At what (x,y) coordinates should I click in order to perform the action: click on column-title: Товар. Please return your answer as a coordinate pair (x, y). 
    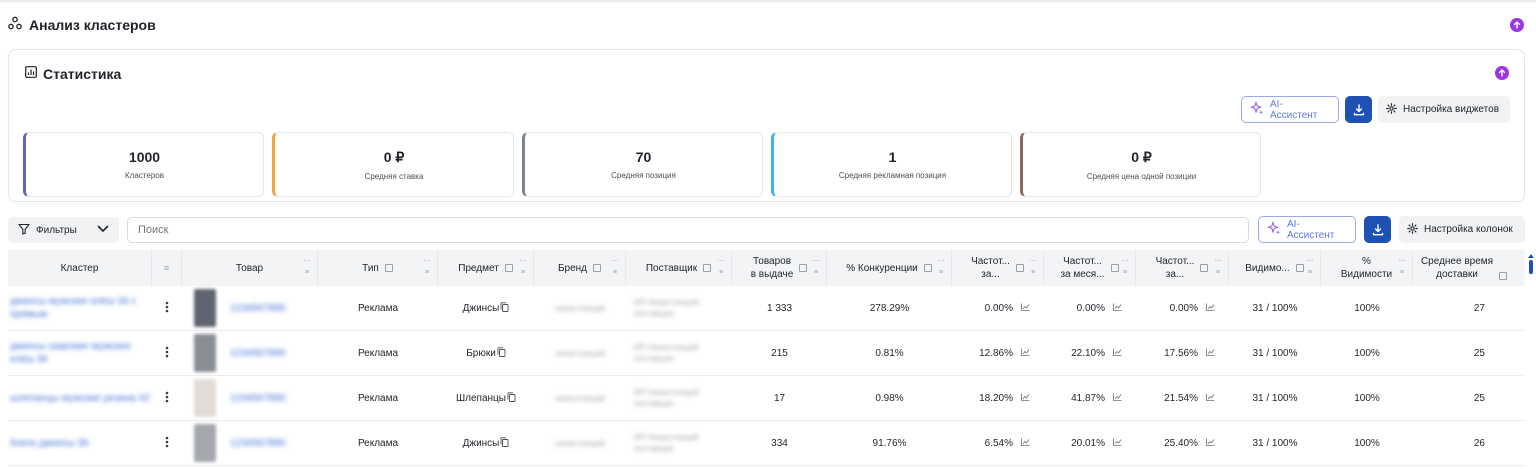
    Looking at the image, I should click on (249, 268).